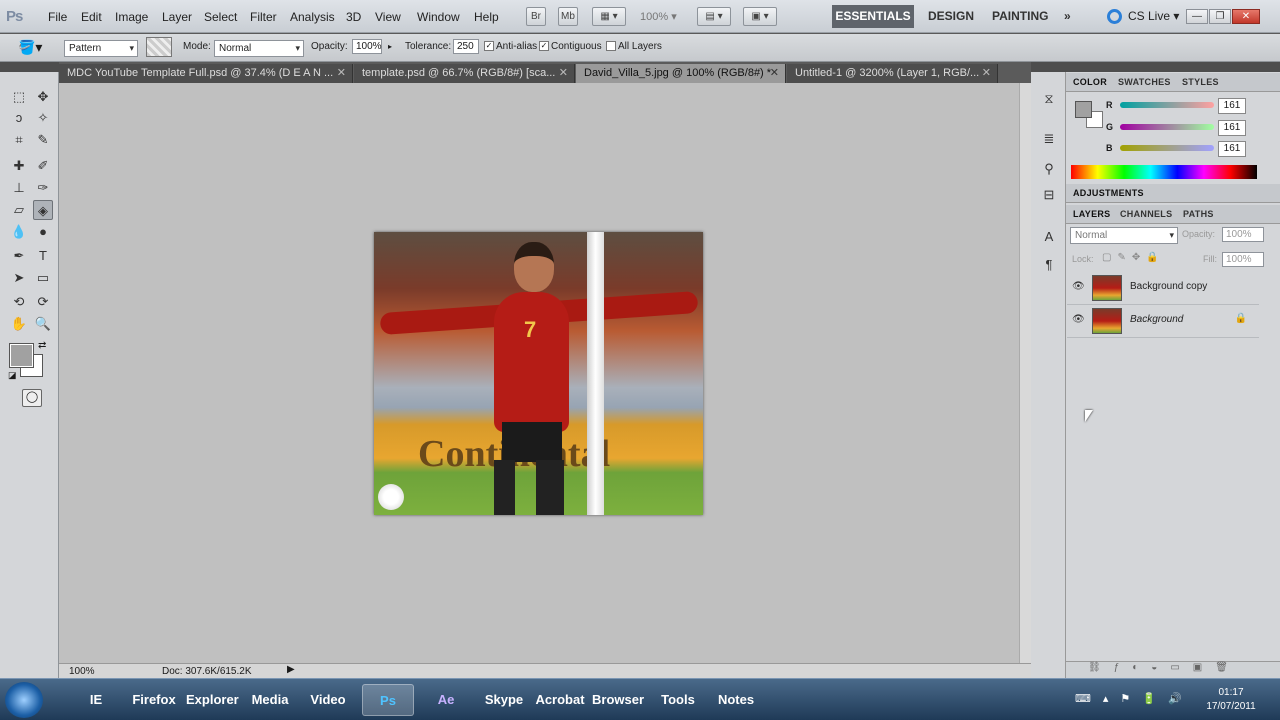  What do you see at coordinates (291, 669) in the screenshot?
I see `status-menu-arrow-icon: ▶` at bounding box center [291, 669].